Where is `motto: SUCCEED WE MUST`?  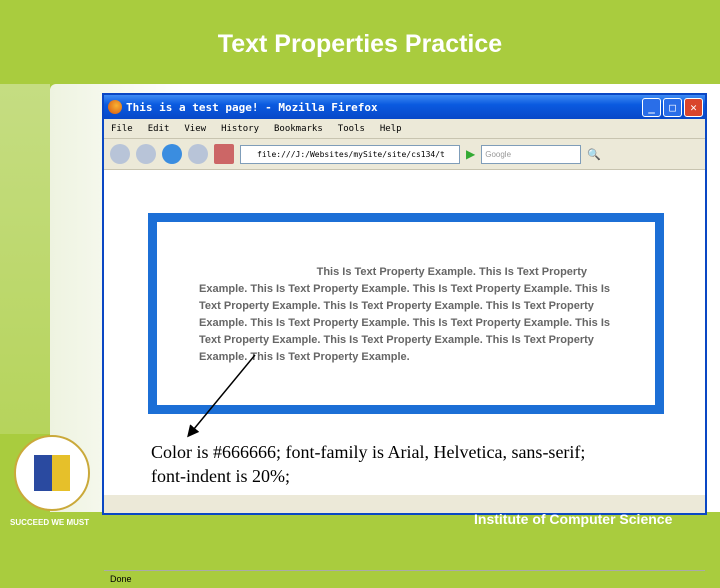 motto: SUCCEED WE MUST is located at coordinates (50, 522).